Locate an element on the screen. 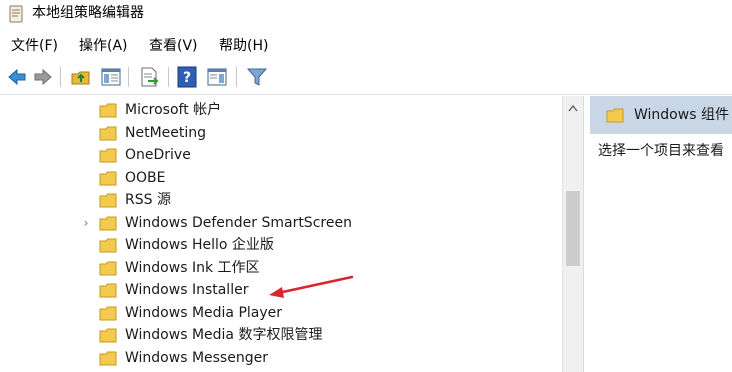 The width and height of the screenshot is (732, 372). show-hide-console-tree-icon is located at coordinates (111, 77).